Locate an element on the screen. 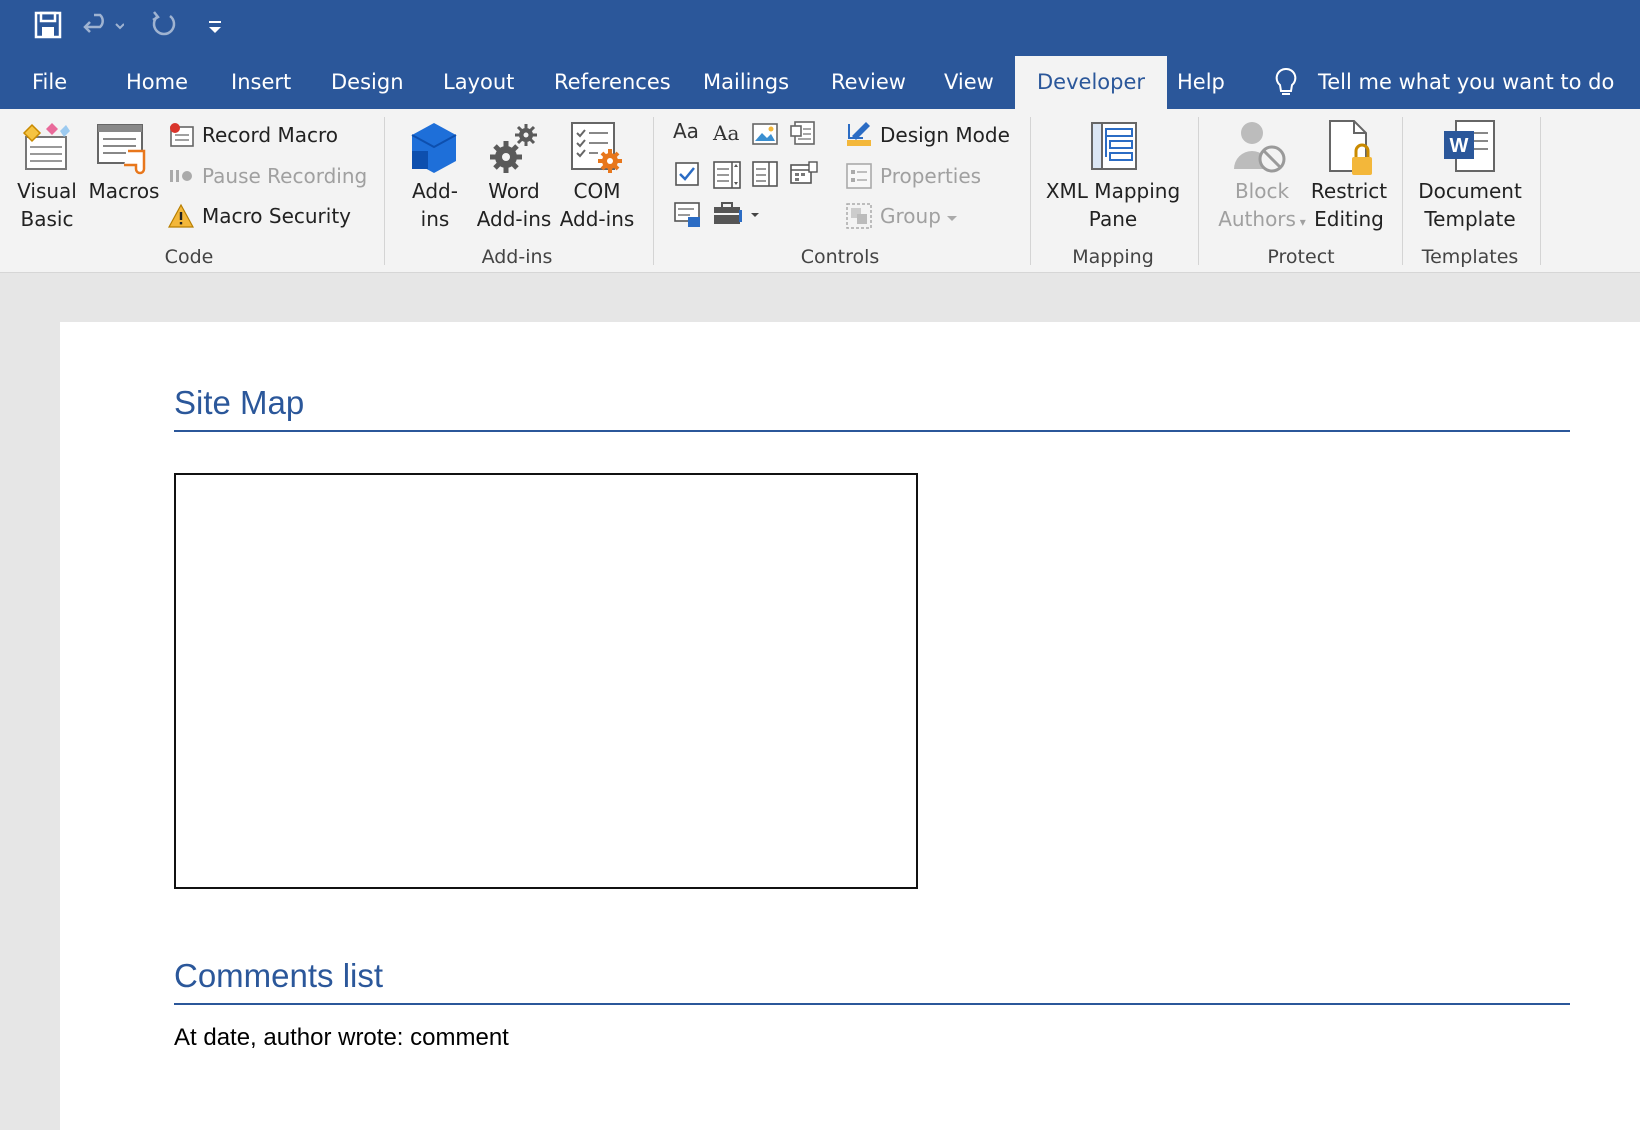 This screenshot has width=1640, height=1130. record-macro-icon is located at coordinates (181, 135).